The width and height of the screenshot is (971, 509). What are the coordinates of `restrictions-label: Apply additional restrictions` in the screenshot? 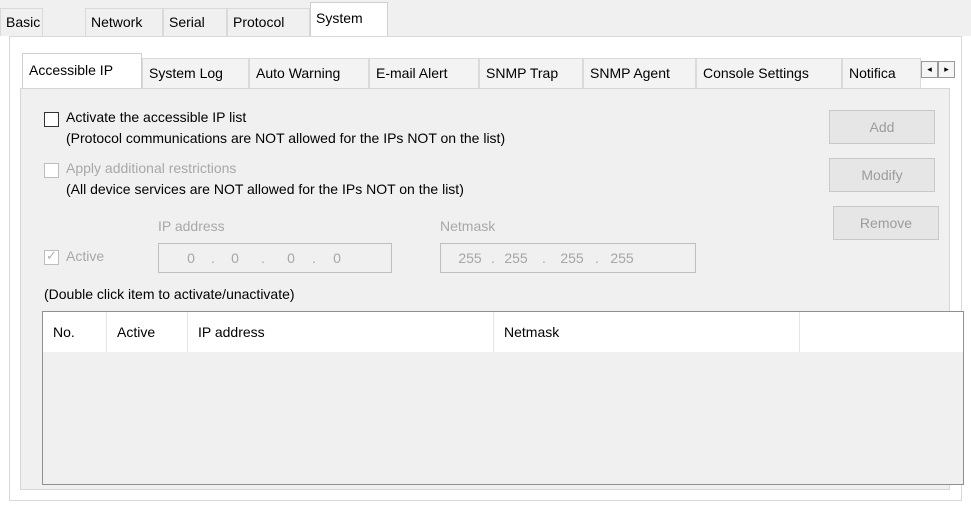 It's located at (151, 168).